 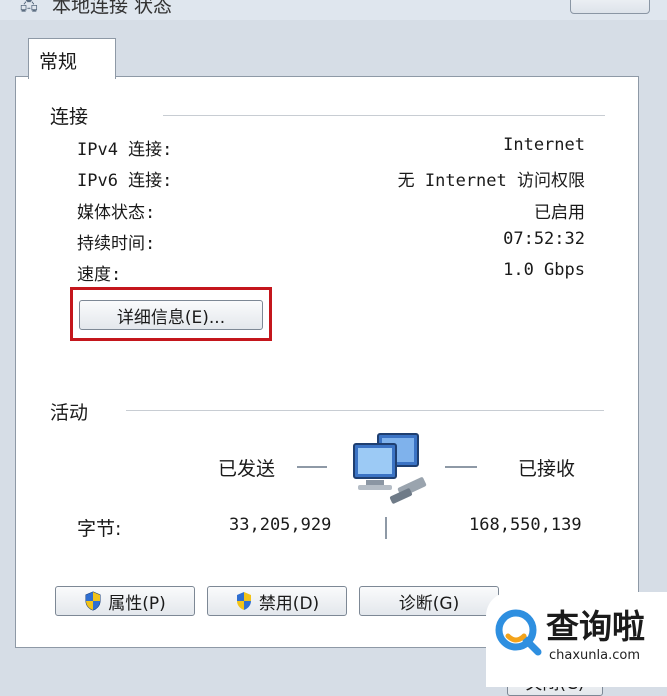 What do you see at coordinates (594, 655) in the screenshot?
I see `watermark-url: chaxunla.com` at bounding box center [594, 655].